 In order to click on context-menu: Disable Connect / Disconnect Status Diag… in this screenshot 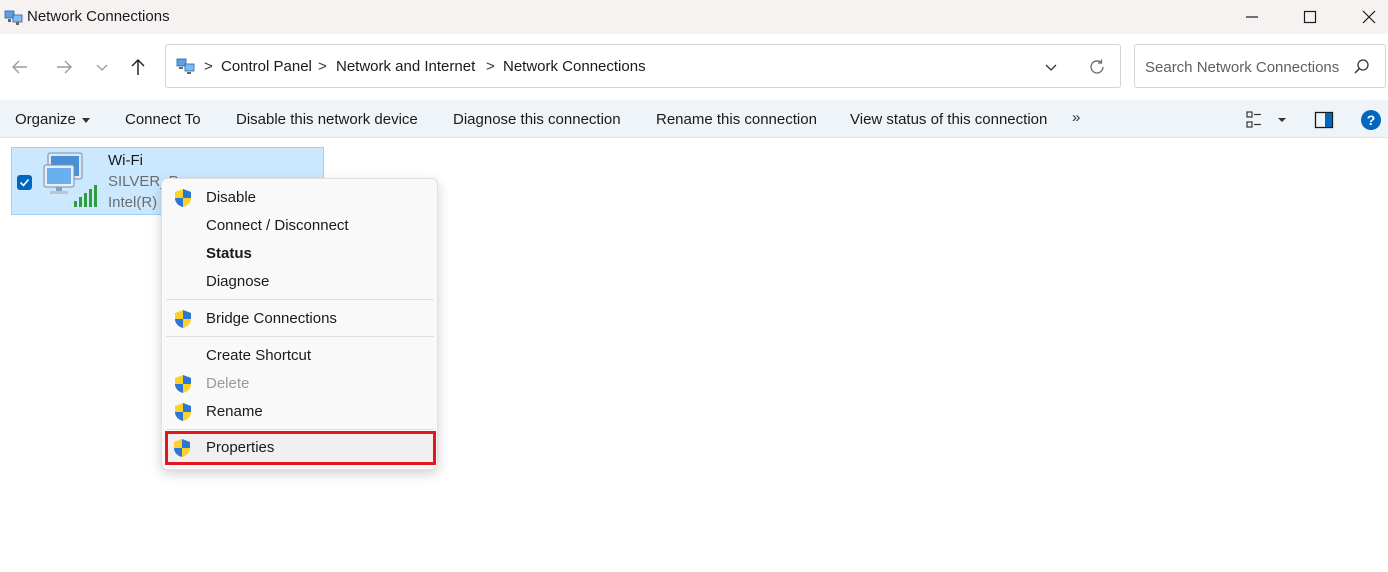, I will do `click(299, 324)`.